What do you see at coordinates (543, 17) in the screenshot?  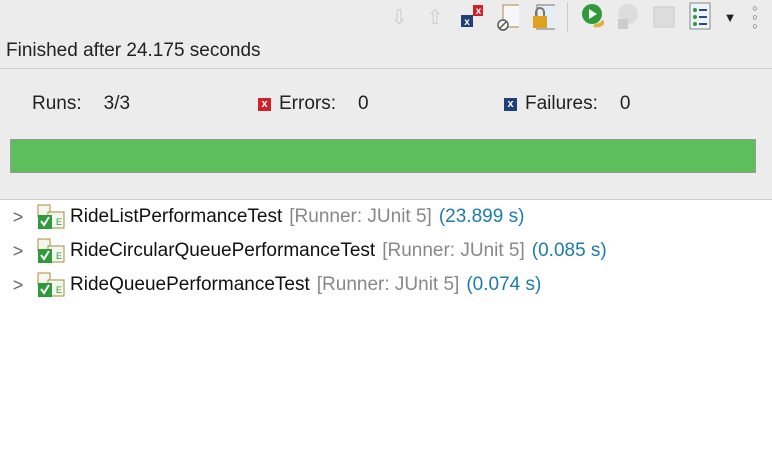 I see `scroll-lock-icon` at bounding box center [543, 17].